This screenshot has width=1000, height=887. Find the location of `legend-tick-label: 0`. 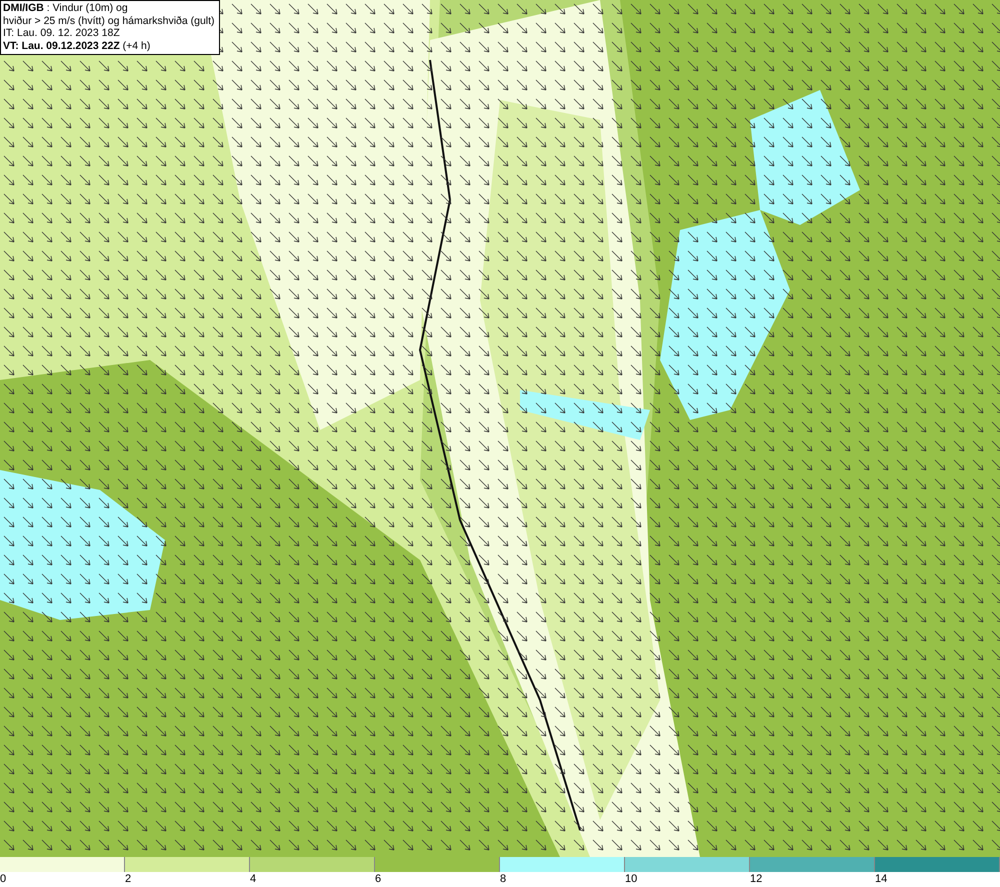

legend-tick-label: 0 is located at coordinates (3, 879).